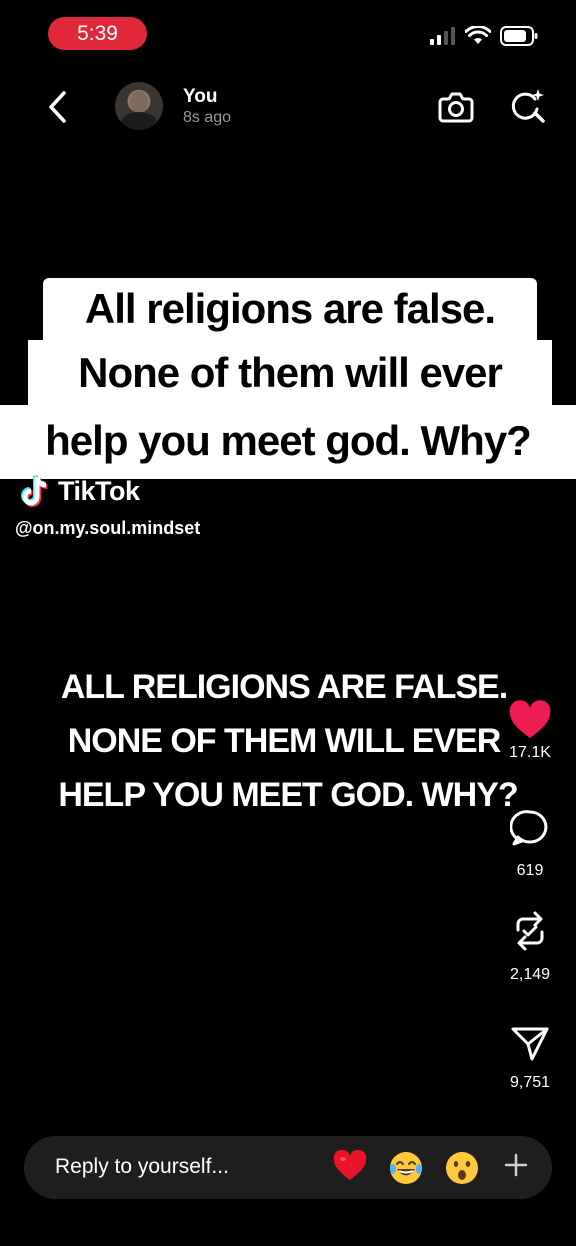 The width and height of the screenshot is (576, 1246). What do you see at coordinates (288, 442) in the screenshot?
I see `caption-line-3: help you meet god. Why?` at bounding box center [288, 442].